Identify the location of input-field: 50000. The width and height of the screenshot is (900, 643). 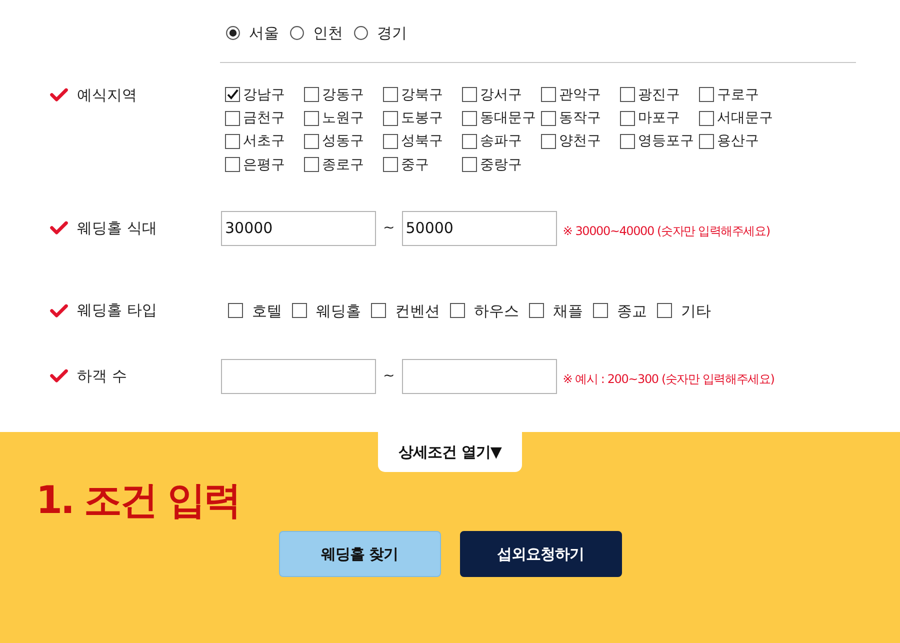
(479, 228).